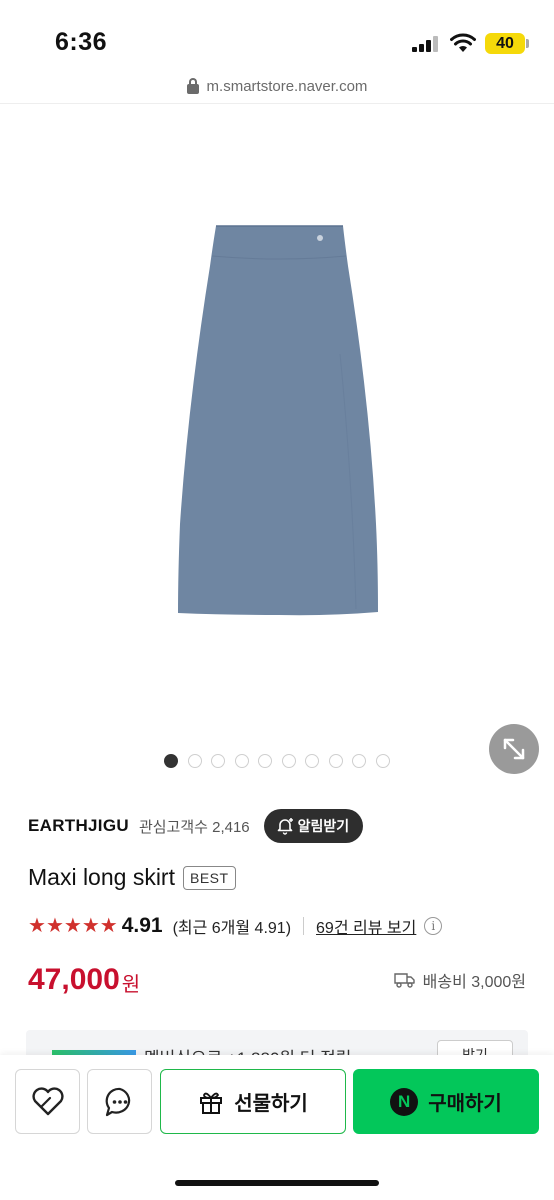  What do you see at coordinates (323, 826) in the screenshot?
I see `alert-label: 알림받기` at bounding box center [323, 826].